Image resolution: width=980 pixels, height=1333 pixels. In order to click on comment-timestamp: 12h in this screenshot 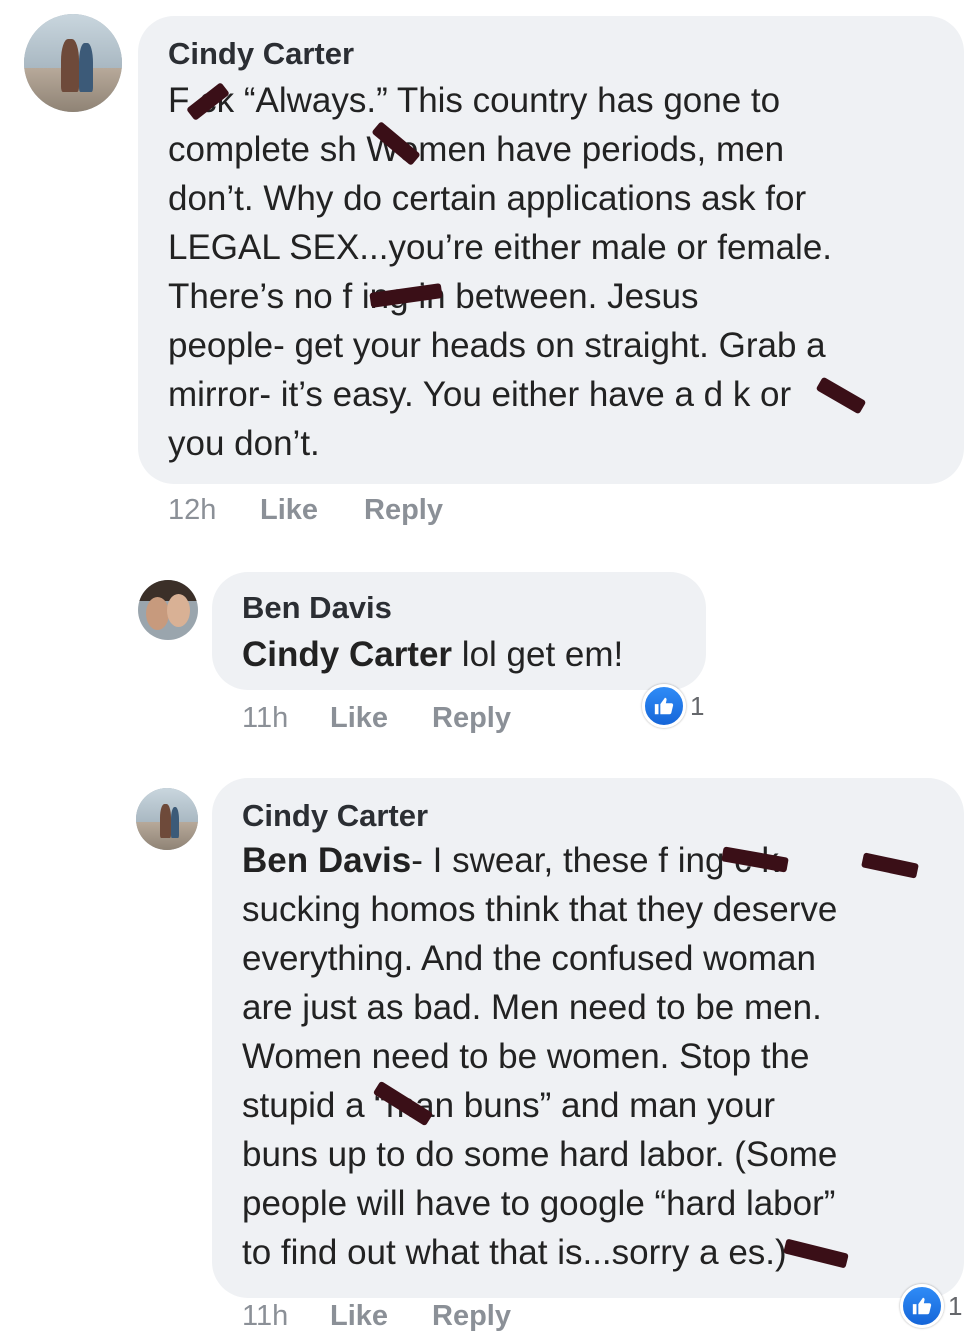, I will do `click(192, 510)`.